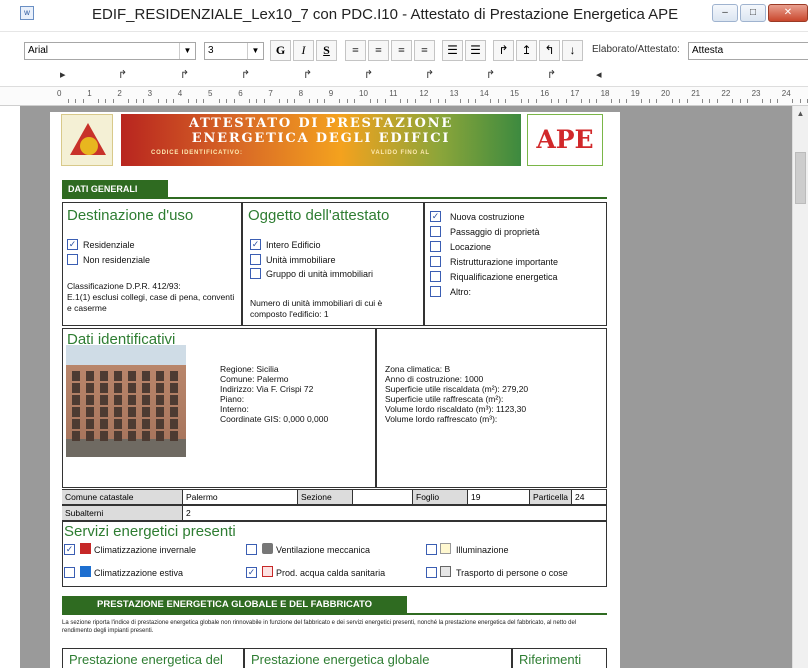  I want to click on passaggio-proprieta-checkbox, so click(435, 231).